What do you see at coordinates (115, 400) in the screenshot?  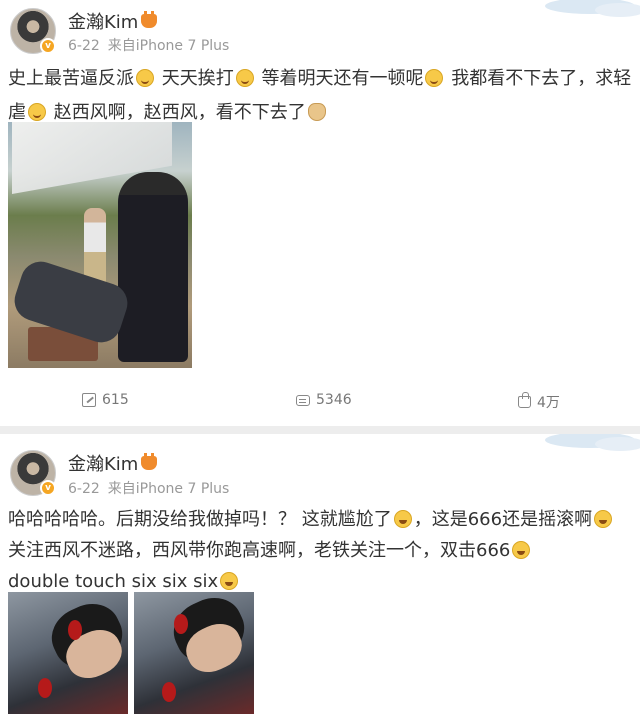 I see `repost-count: 615` at bounding box center [115, 400].